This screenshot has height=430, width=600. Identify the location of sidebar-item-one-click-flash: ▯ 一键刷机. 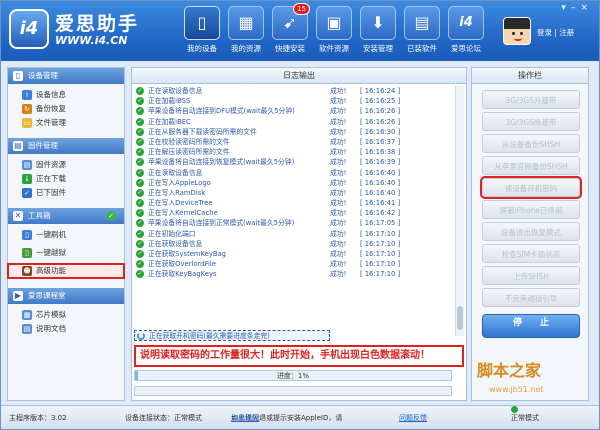
(66, 235).